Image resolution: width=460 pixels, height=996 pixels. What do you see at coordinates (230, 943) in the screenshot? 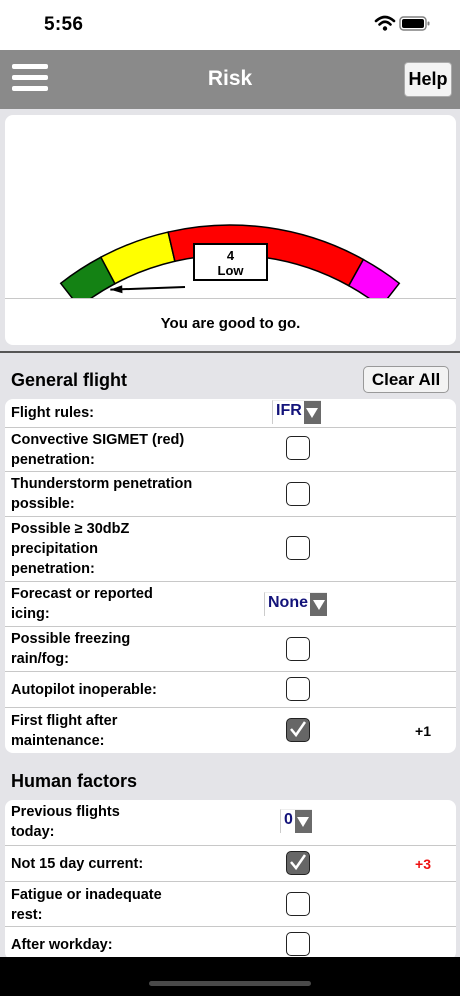
I see `row-after-workday: After workday:` at bounding box center [230, 943].